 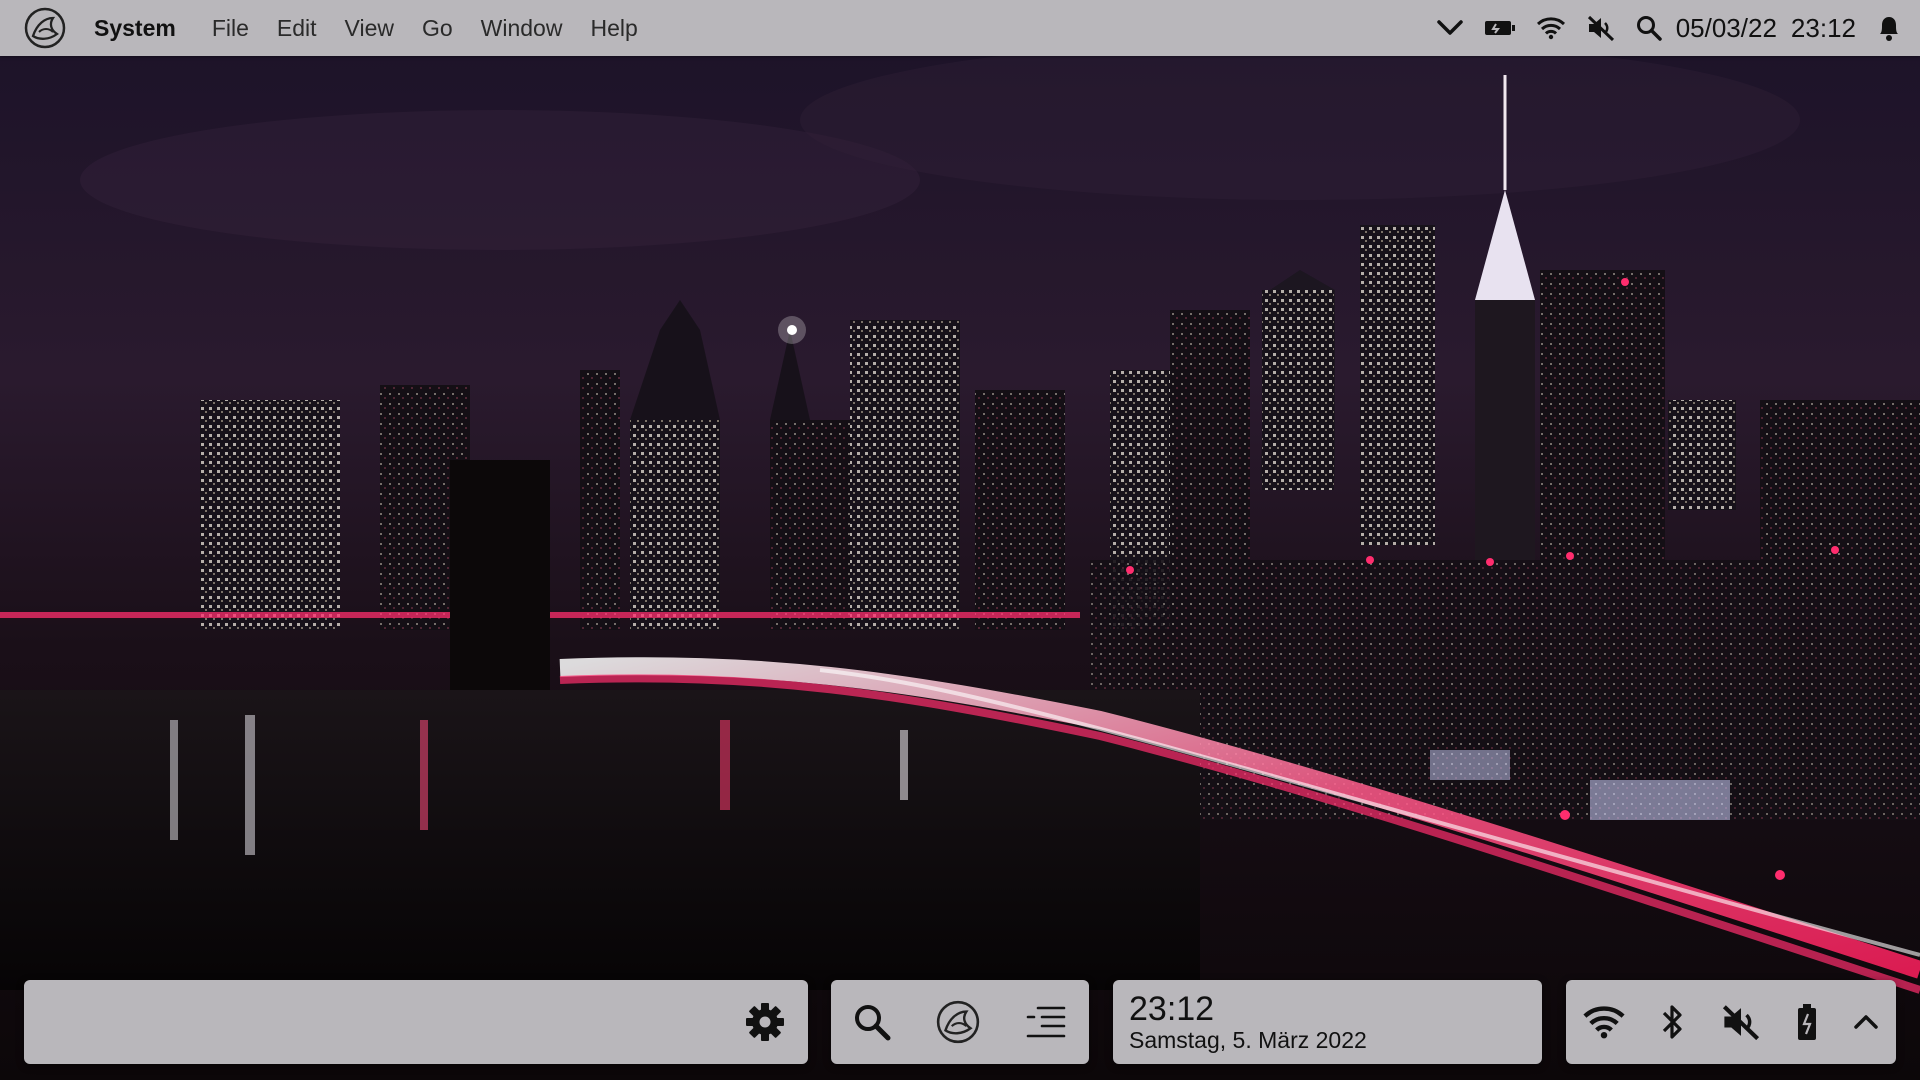 What do you see at coordinates (230, 28) in the screenshot?
I see `menu-file: File` at bounding box center [230, 28].